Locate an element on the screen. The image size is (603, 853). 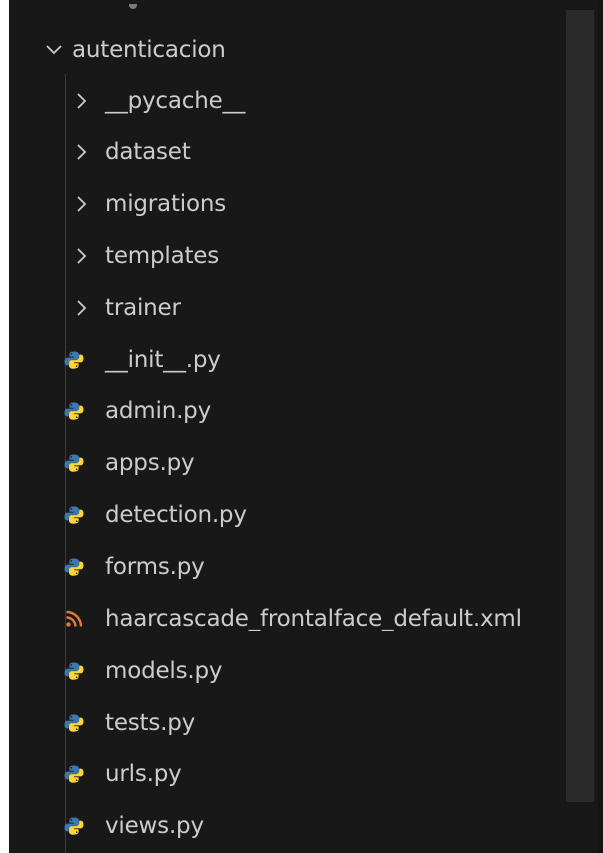
folder-label: autenticacion is located at coordinates (149, 49).